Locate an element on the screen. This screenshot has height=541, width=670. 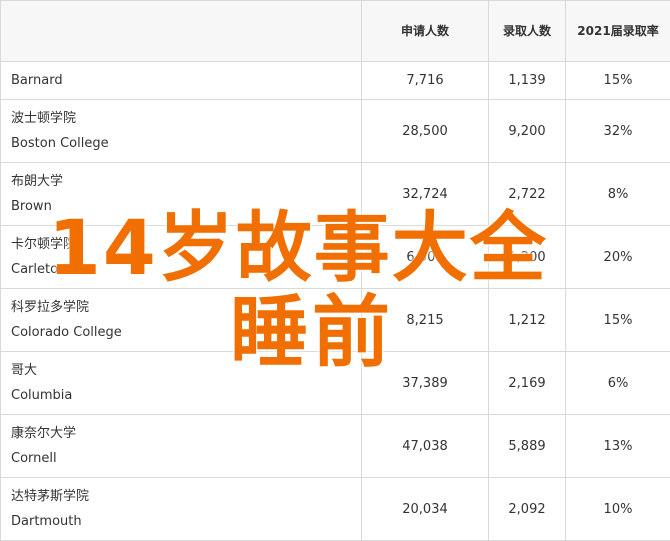
school-name-en: Boston College is located at coordinates (181, 143).